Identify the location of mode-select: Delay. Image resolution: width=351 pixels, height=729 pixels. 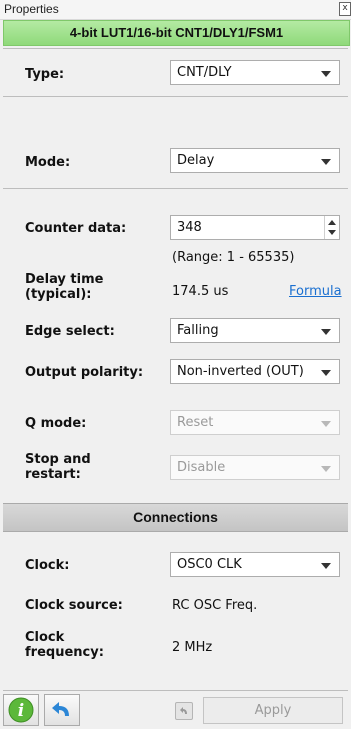
(255, 160).